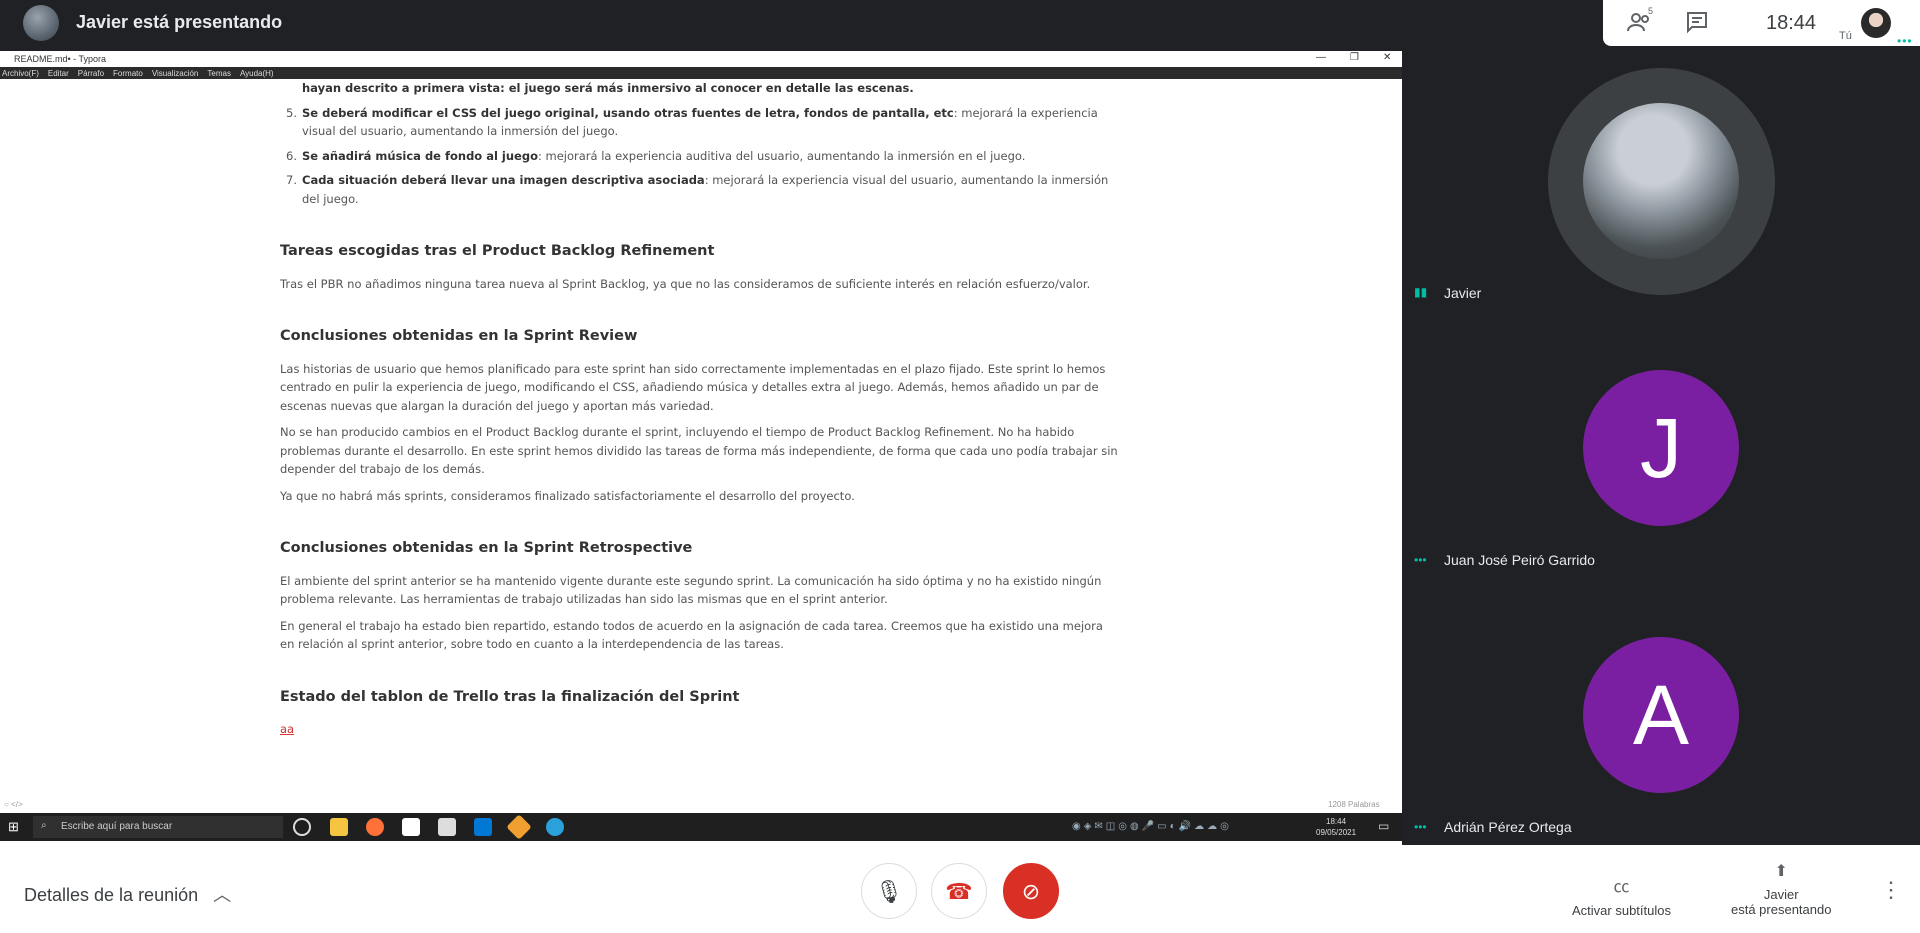  Describe the element at coordinates (256, 73) in the screenshot. I see `menu-item: Ayuda(H)` at that location.